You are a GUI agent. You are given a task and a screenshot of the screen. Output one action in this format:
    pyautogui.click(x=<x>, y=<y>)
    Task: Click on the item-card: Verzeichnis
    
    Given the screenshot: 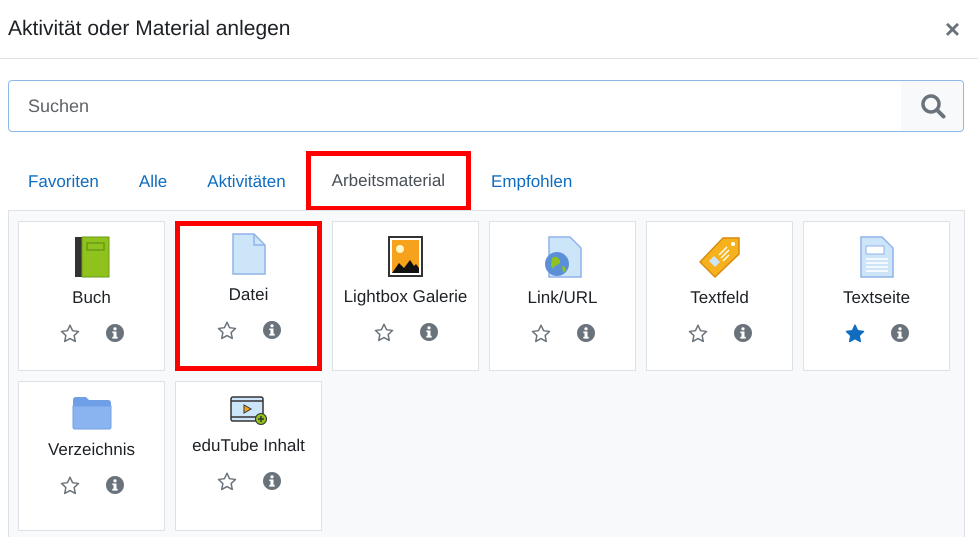 What is the action you would take?
    pyautogui.click(x=91, y=456)
    